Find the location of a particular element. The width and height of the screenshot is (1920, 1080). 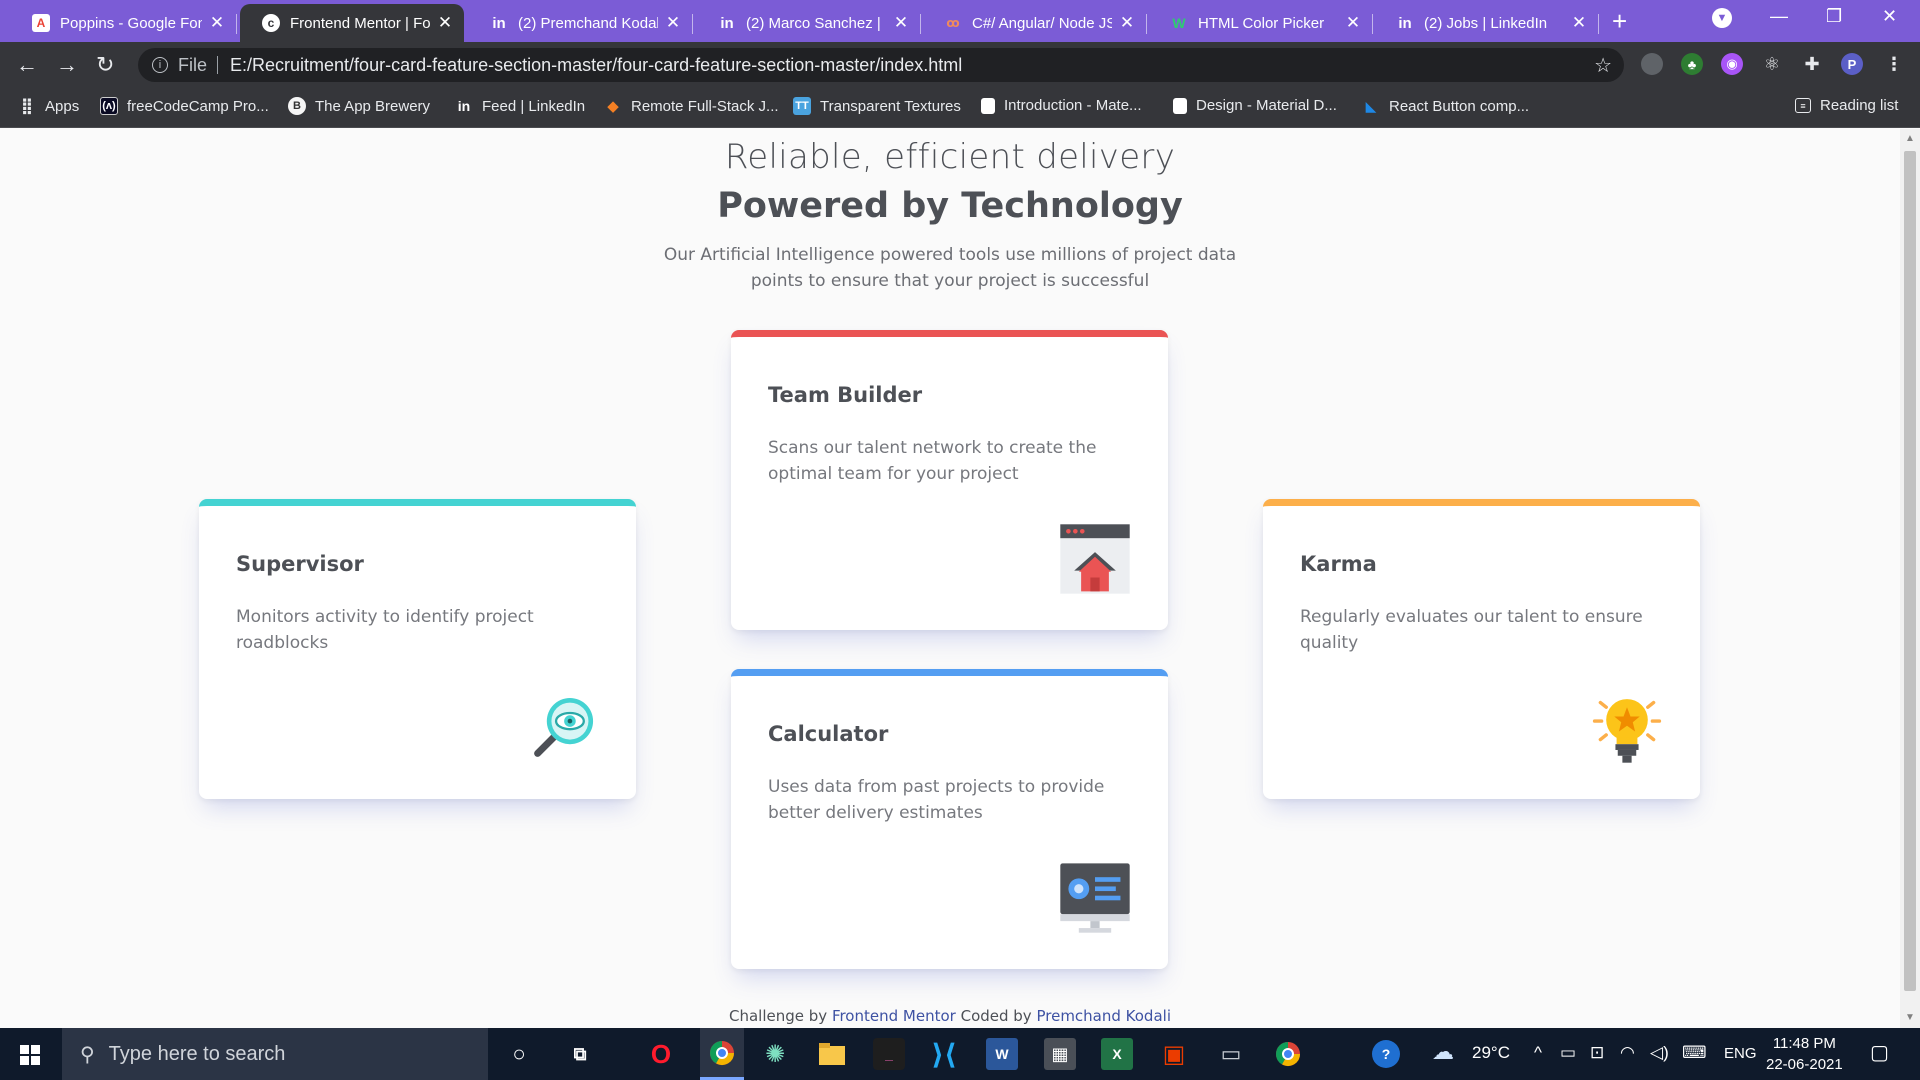

tab-search-icon: ▼ is located at coordinates (1722, 18).